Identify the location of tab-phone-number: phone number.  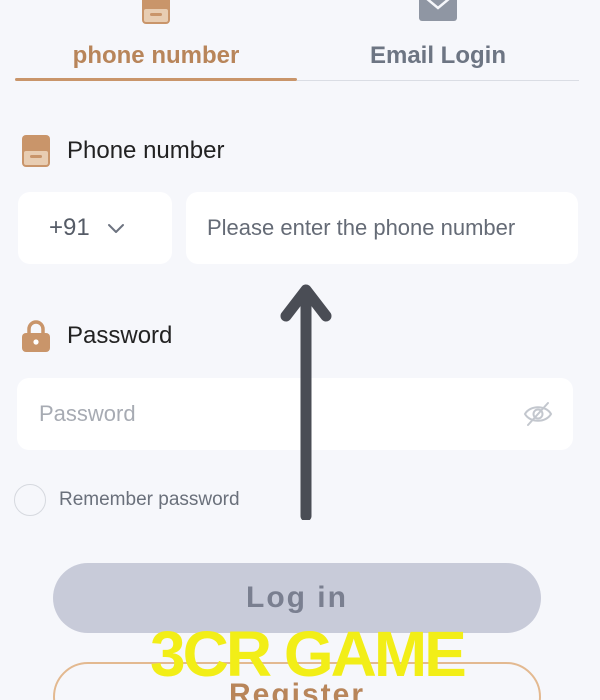
(156, 41).